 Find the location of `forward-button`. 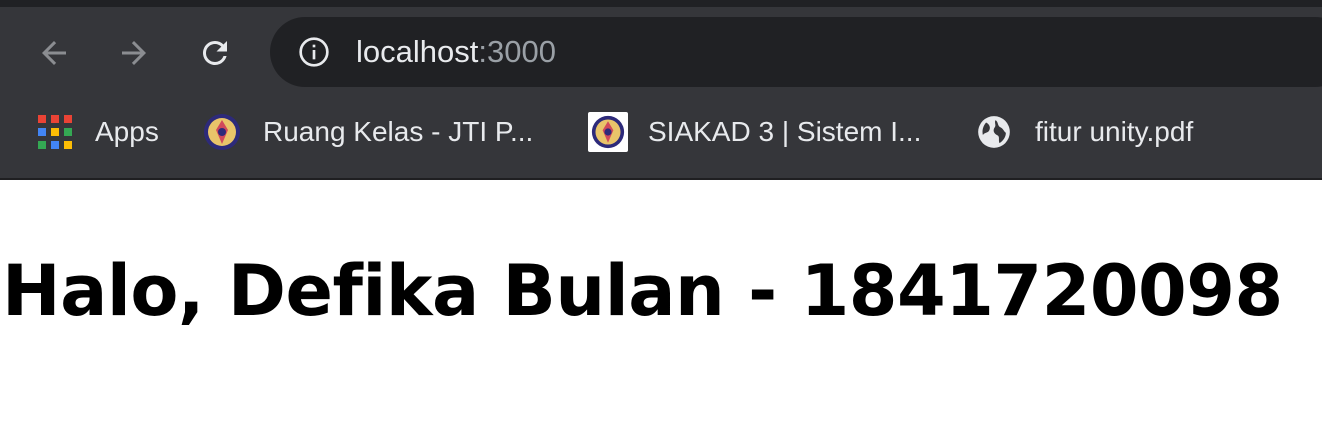

forward-button is located at coordinates (134, 53).